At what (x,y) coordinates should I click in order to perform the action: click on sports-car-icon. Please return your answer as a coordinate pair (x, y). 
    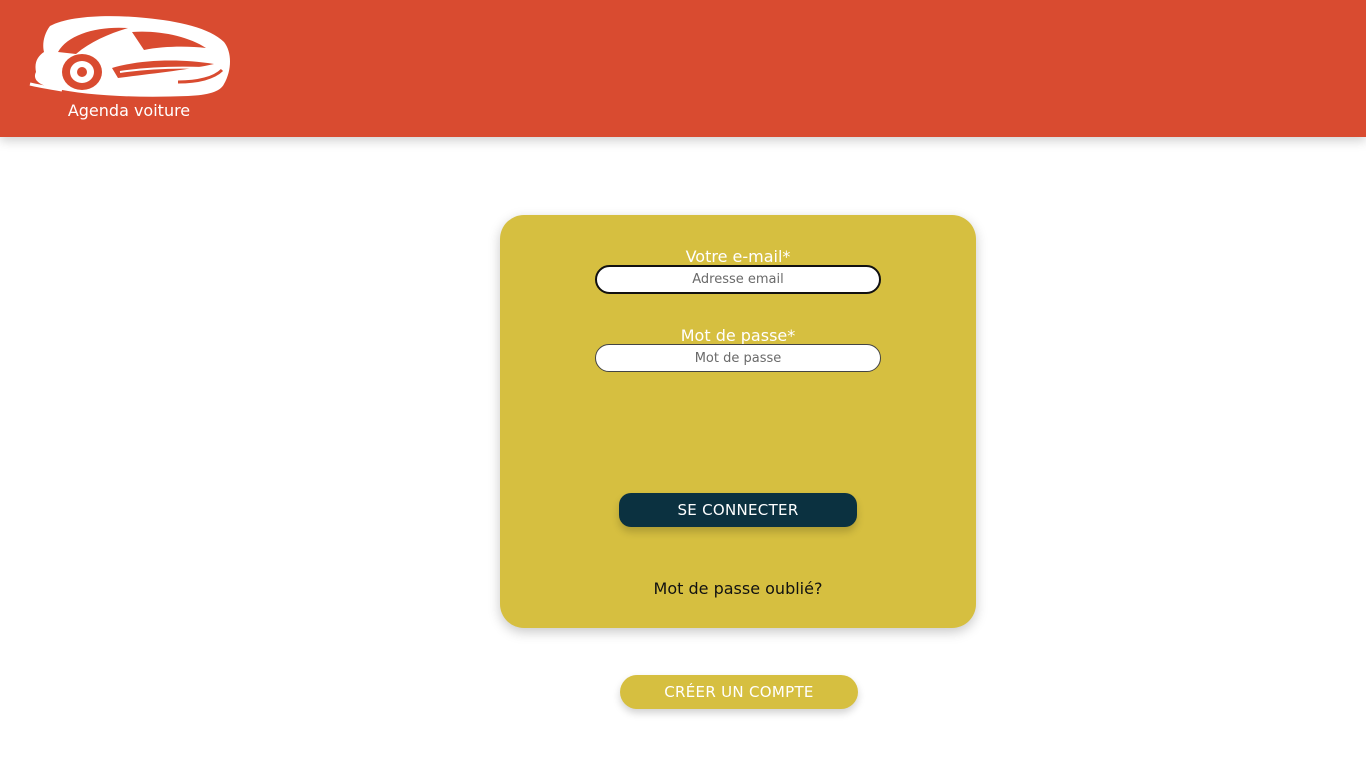
    Looking at the image, I should click on (130, 56).